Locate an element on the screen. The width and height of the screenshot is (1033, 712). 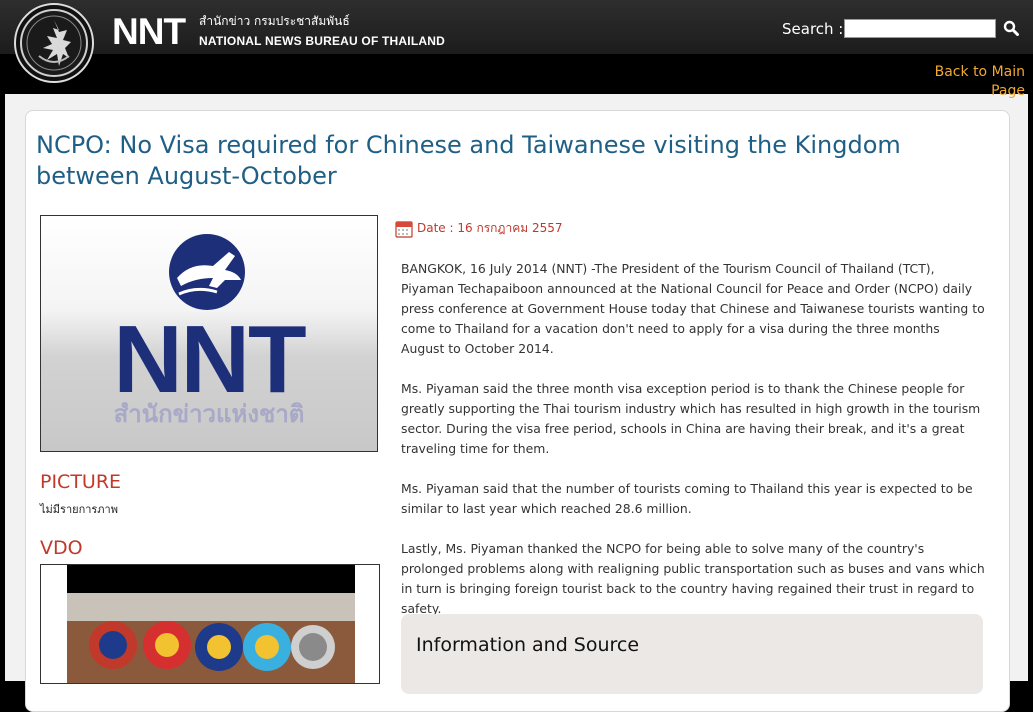
picture-heading: PICTURE is located at coordinates (81, 482).